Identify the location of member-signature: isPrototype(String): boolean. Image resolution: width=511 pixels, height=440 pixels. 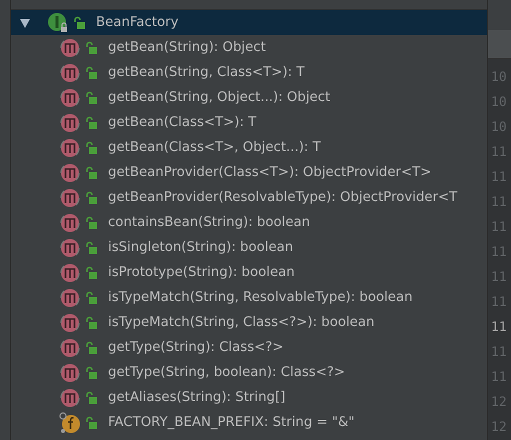
(201, 272).